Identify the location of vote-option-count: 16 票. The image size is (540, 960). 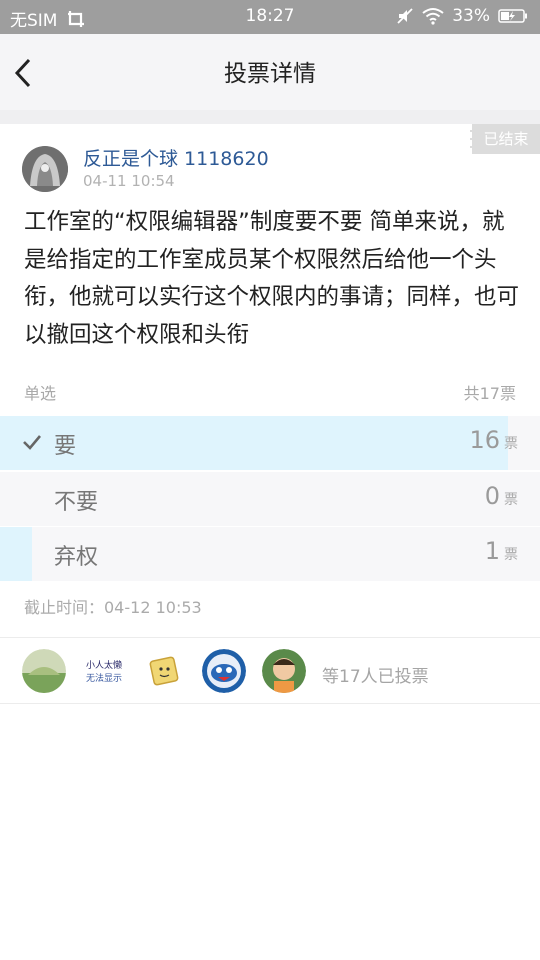
(493, 440).